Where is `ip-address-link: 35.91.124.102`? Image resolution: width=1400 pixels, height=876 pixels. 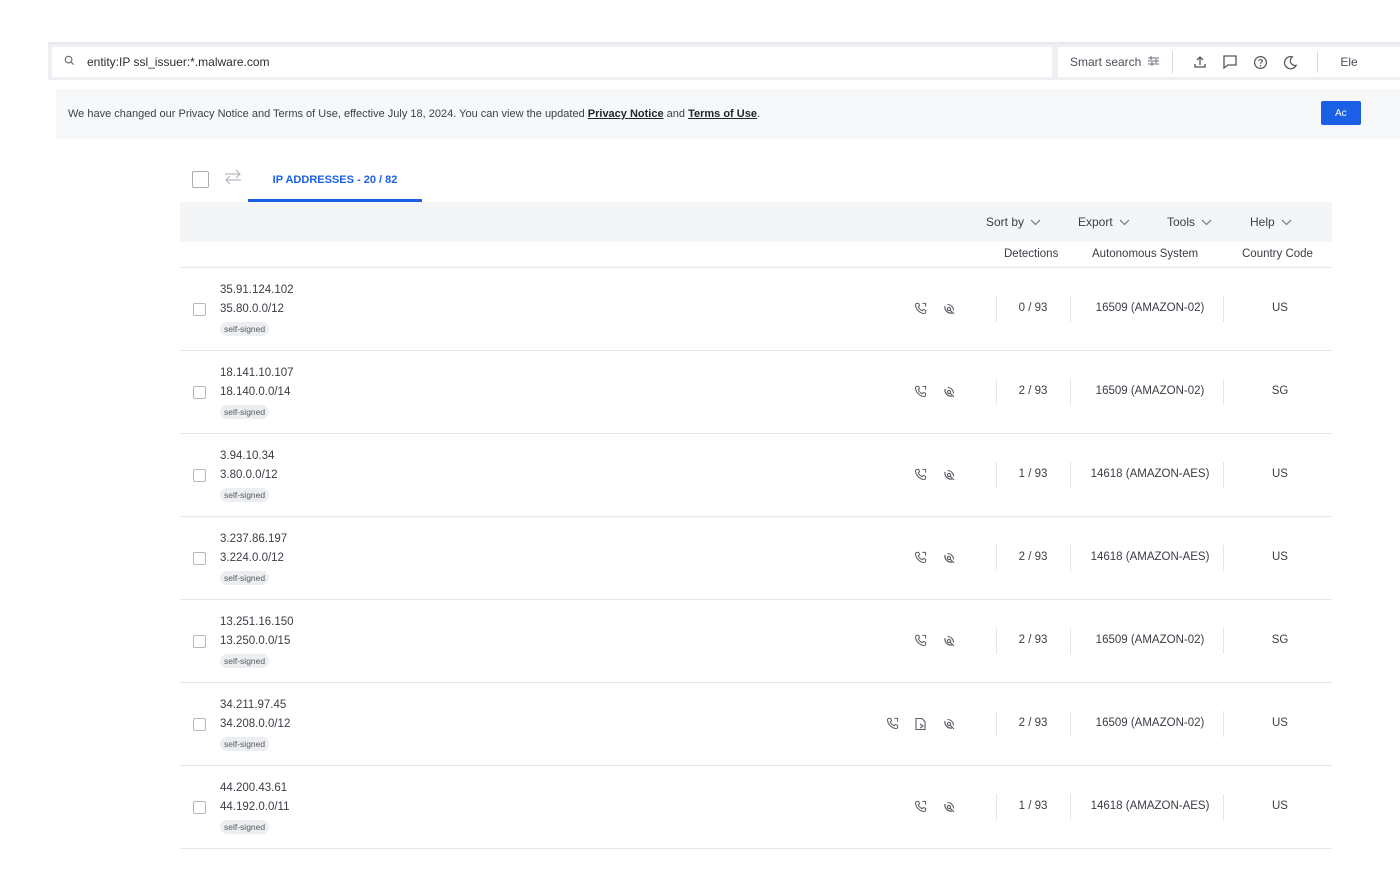
ip-address-link: 35.91.124.102 is located at coordinates (257, 290).